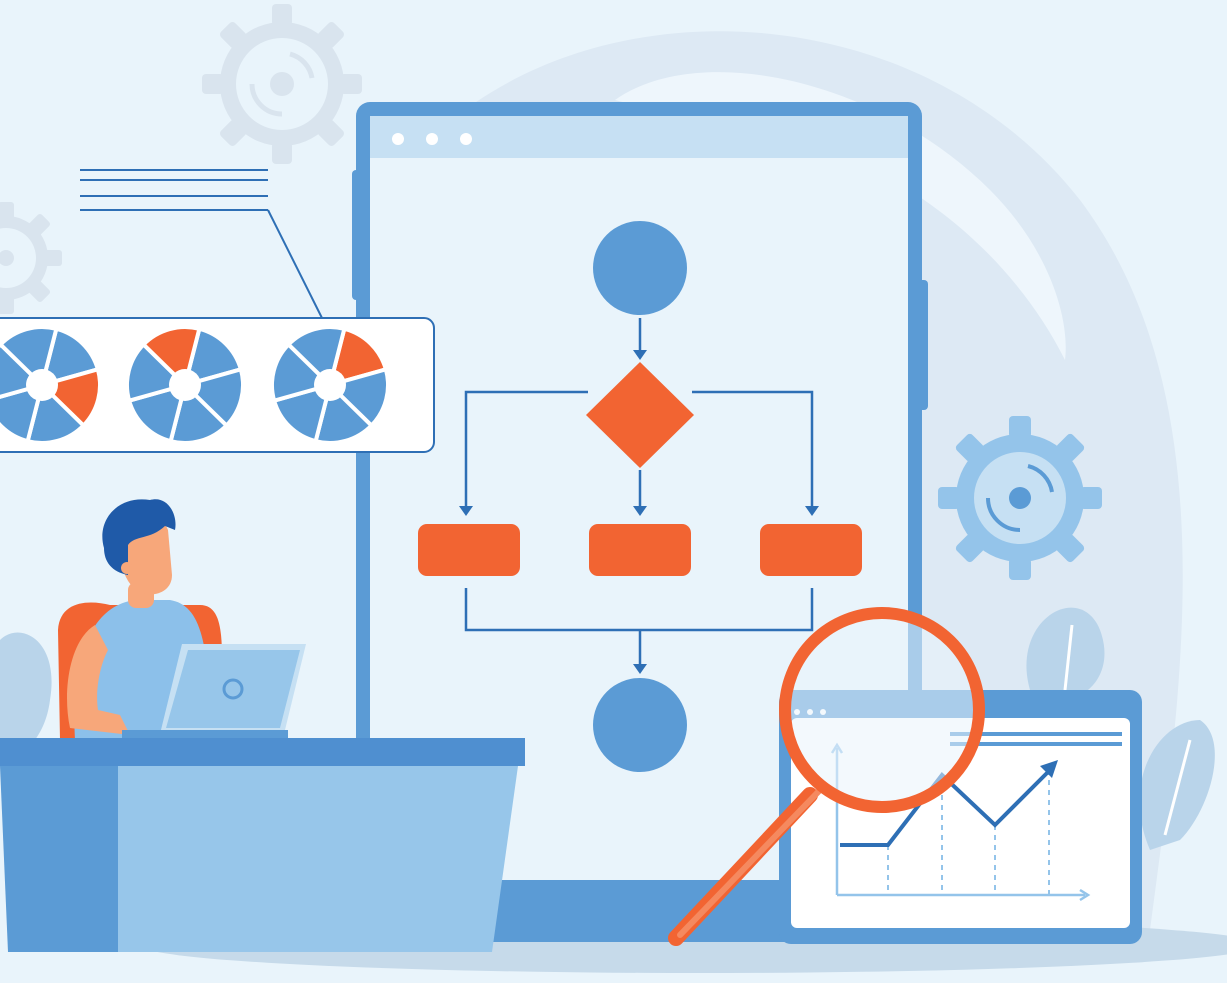  What do you see at coordinates (318, 859) in the screenshot?
I see `desk-front` at bounding box center [318, 859].